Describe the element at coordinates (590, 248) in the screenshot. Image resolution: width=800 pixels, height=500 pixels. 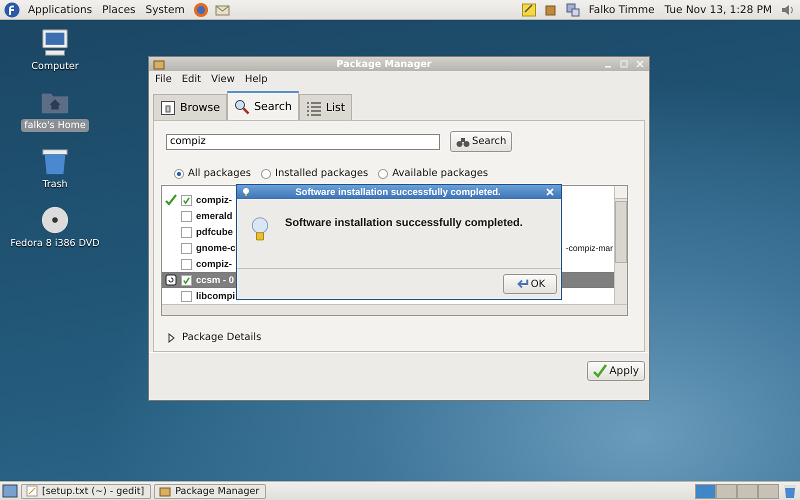
I see `package-summary: -compiz-mar` at that location.